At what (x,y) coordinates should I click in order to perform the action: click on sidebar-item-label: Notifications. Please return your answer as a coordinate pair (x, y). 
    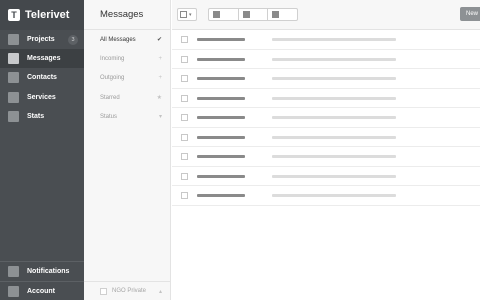
    Looking at the image, I should click on (48, 271).